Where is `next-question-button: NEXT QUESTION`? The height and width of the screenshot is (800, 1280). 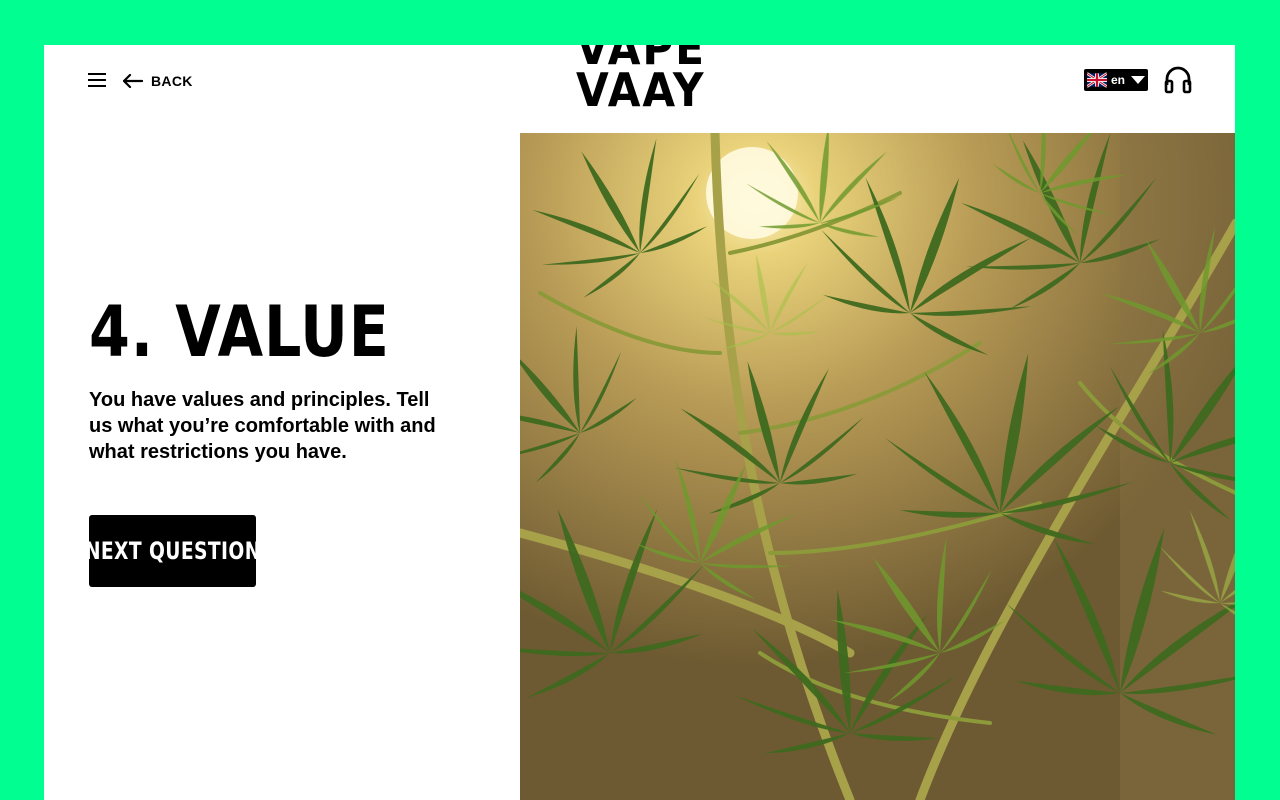
next-question-button: NEXT QUESTION is located at coordinates (172, 551).